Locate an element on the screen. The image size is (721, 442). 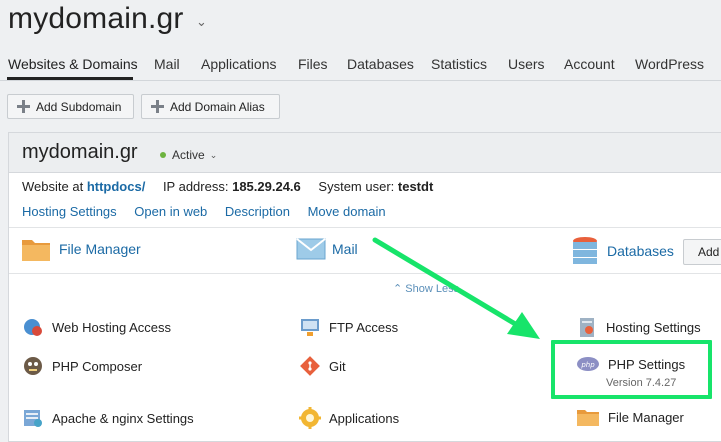
apache-nginx-icon is located at coordinates (33, 418).